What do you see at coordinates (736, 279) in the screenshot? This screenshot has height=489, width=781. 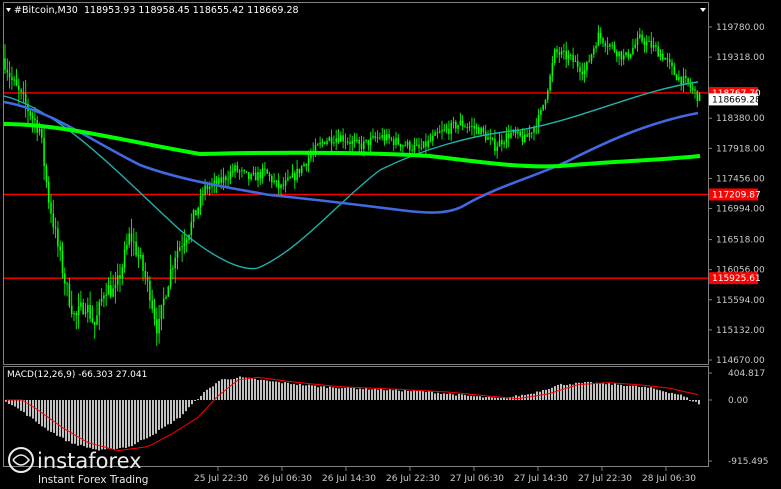 I see `level-price-label: 115925.61` at bounding box center [736, 279].